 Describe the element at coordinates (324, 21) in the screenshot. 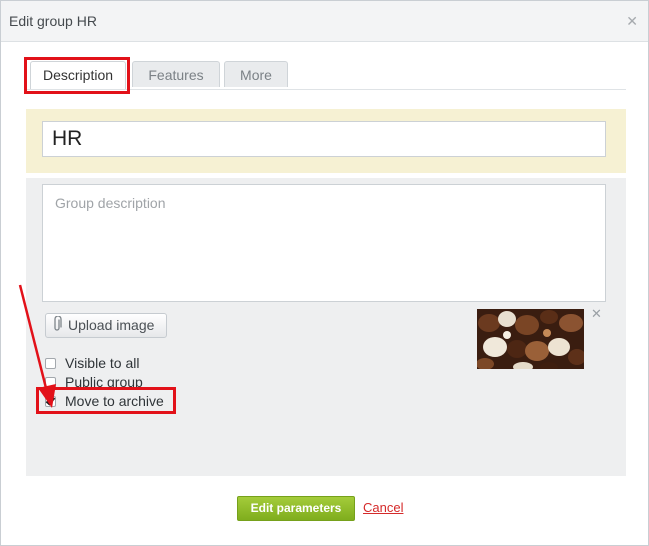

I see `dialog-titlebar: Edit group HR ✕` at that location.